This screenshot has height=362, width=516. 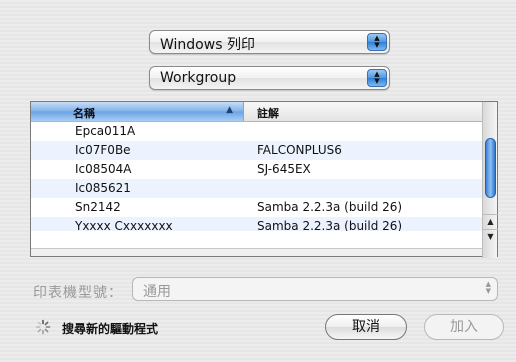 I want to click on table-row: Ic085621, so click(x=257, y=188).